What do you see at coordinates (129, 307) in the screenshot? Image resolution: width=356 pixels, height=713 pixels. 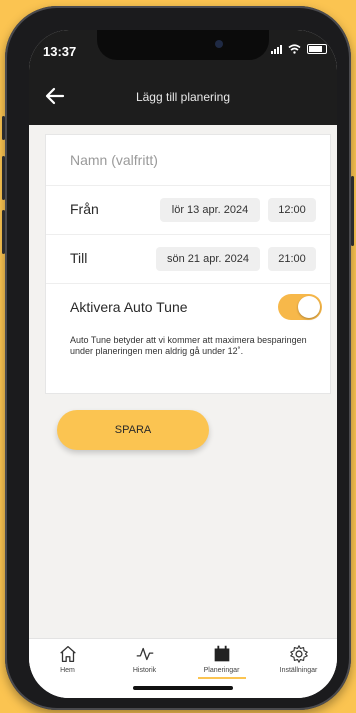 I see `auto-tune-label: Aktivera Auto Tune` at bounding box center [129, 307].